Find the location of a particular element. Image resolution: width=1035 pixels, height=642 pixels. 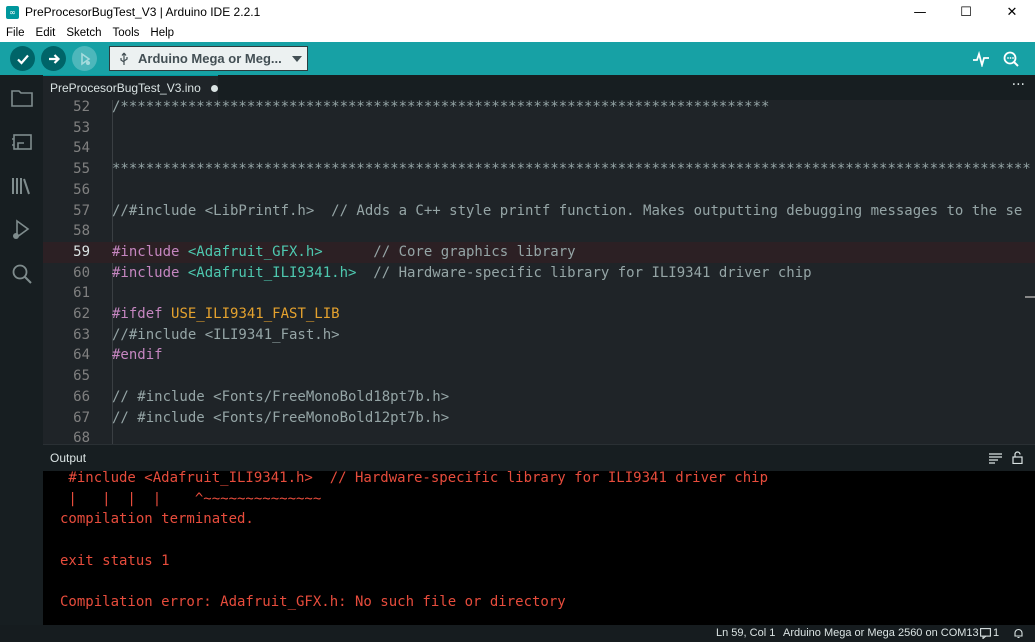

board-icon is located at coordinates (21, 141).